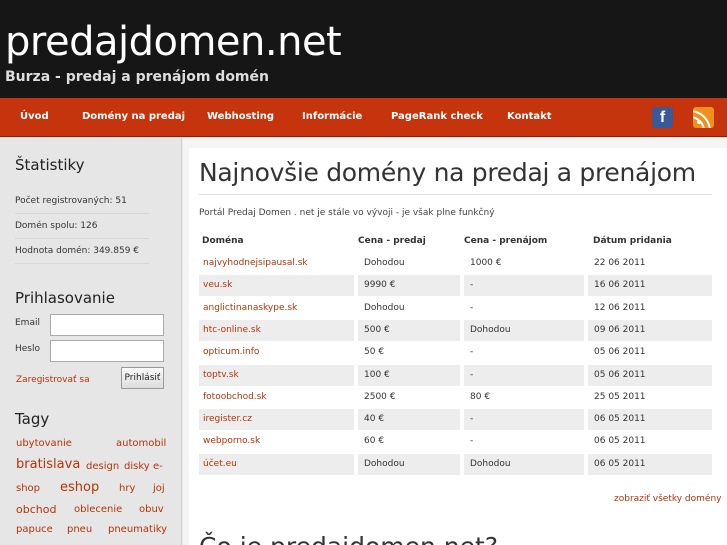 Image resolution: width=727 pixels, height=545 pixels. Describe the element at coordinates (142, 378) in the screenshot. I see `login-button: Prihlásiť` at that location.